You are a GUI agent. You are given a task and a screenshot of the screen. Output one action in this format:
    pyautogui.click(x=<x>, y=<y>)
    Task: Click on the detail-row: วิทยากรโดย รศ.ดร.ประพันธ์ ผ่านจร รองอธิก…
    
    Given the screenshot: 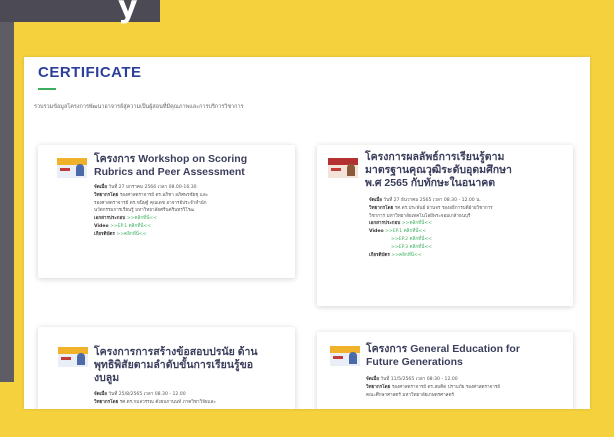 What is the action you would take?
    pyautogui.click(x=431, y=208)
    